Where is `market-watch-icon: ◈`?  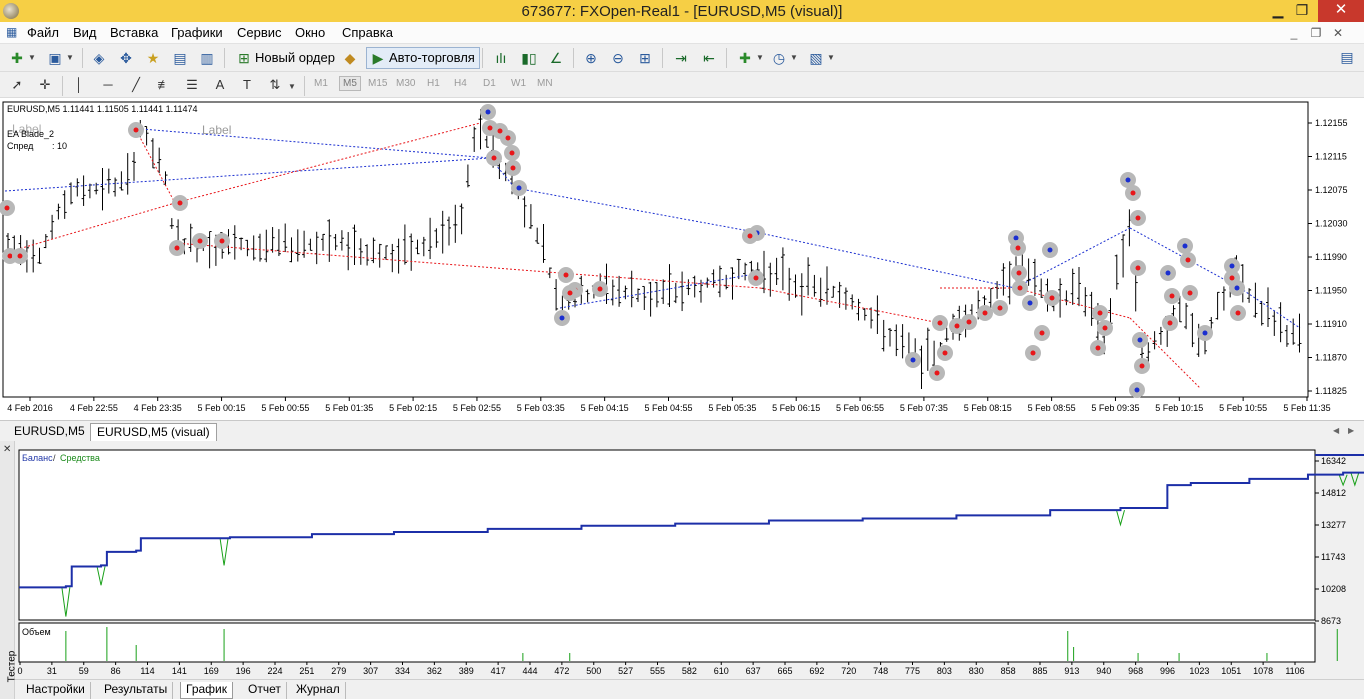
market-watch-icon: ◈ is located at coordinates (99, 58).